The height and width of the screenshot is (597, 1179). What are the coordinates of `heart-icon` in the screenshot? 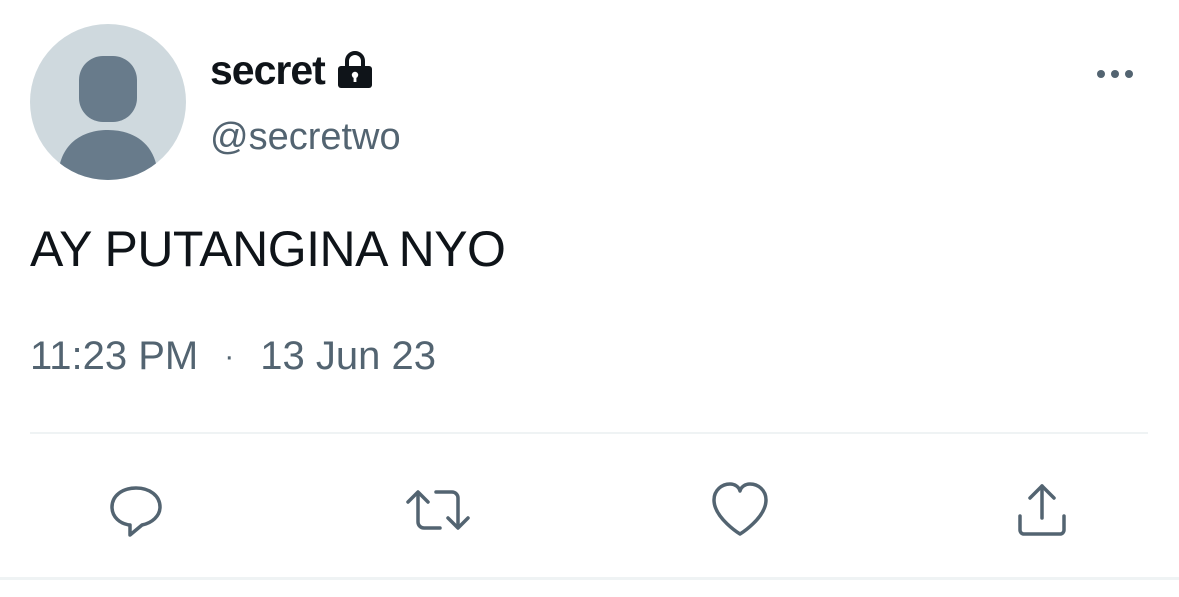 It's located at (740, 509).